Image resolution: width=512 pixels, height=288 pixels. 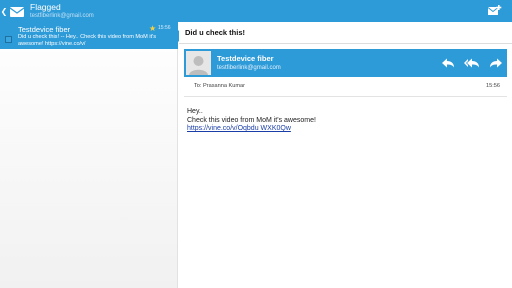 What do you see at coordinates (4, 11) in the screenshot?
I see `chevron-left-icon: ❮` at bounding box center [4, 11].